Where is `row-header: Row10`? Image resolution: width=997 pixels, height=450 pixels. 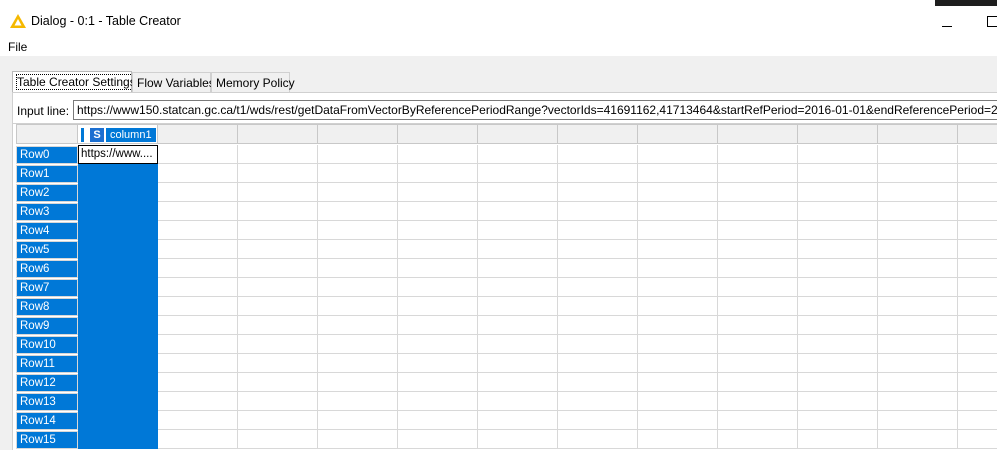 row-header: Row10 is located at coordinates (47, 345).